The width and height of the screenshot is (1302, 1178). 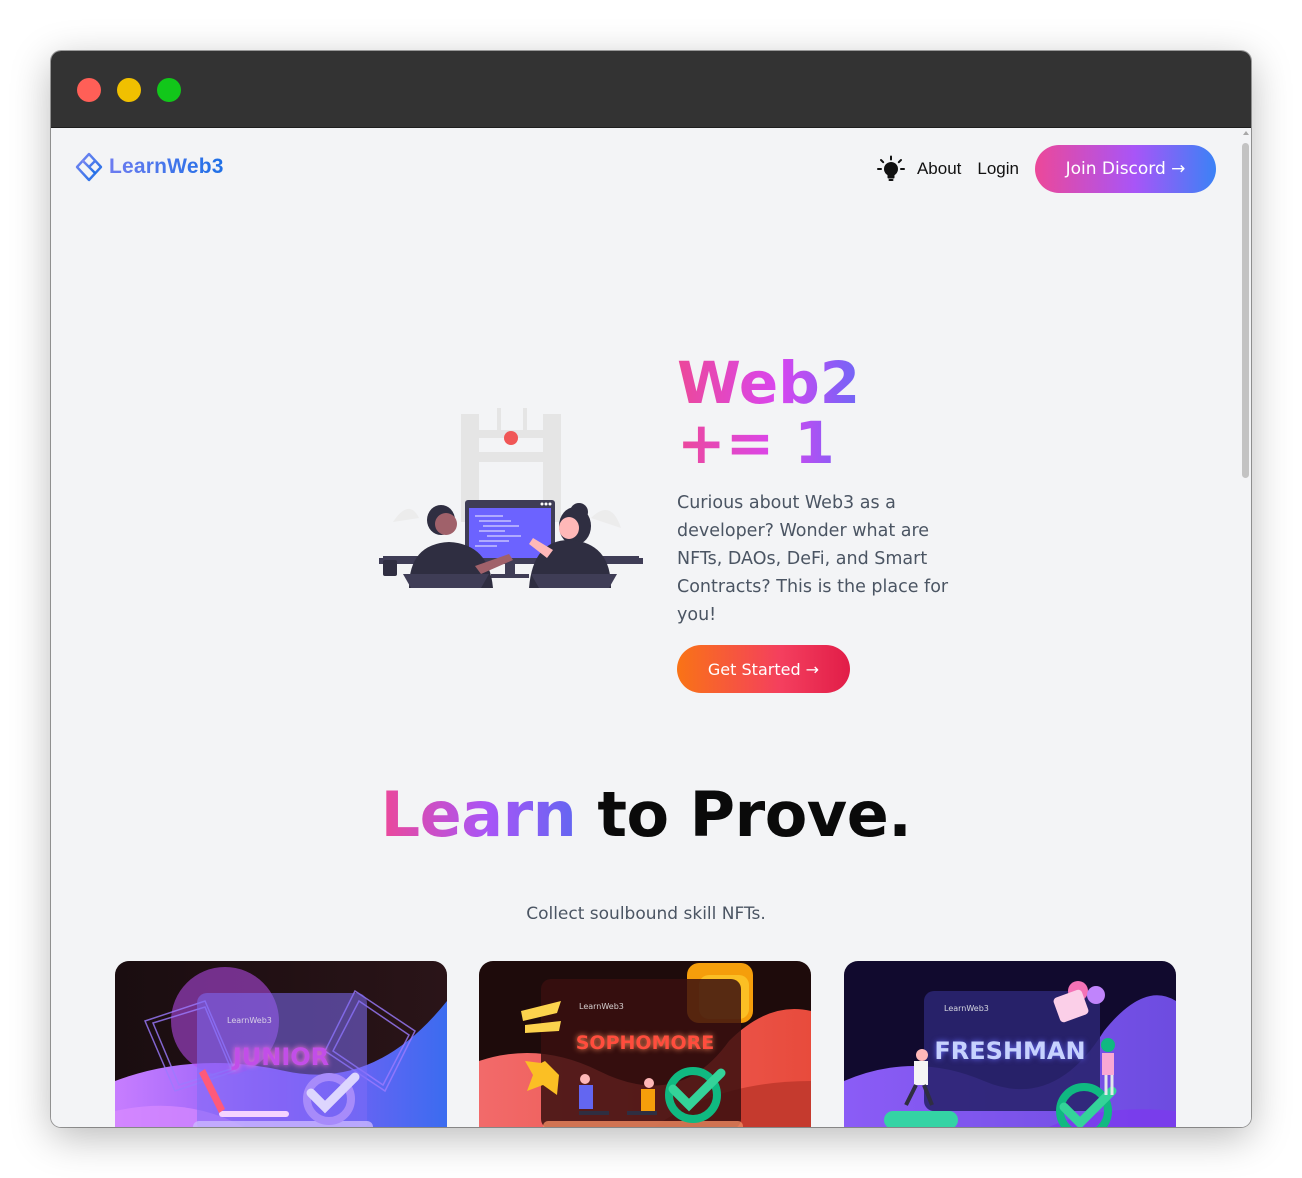 I want to click on section-subtitle: Collect soulbound skill NFTs., so click(x=646, y=914).